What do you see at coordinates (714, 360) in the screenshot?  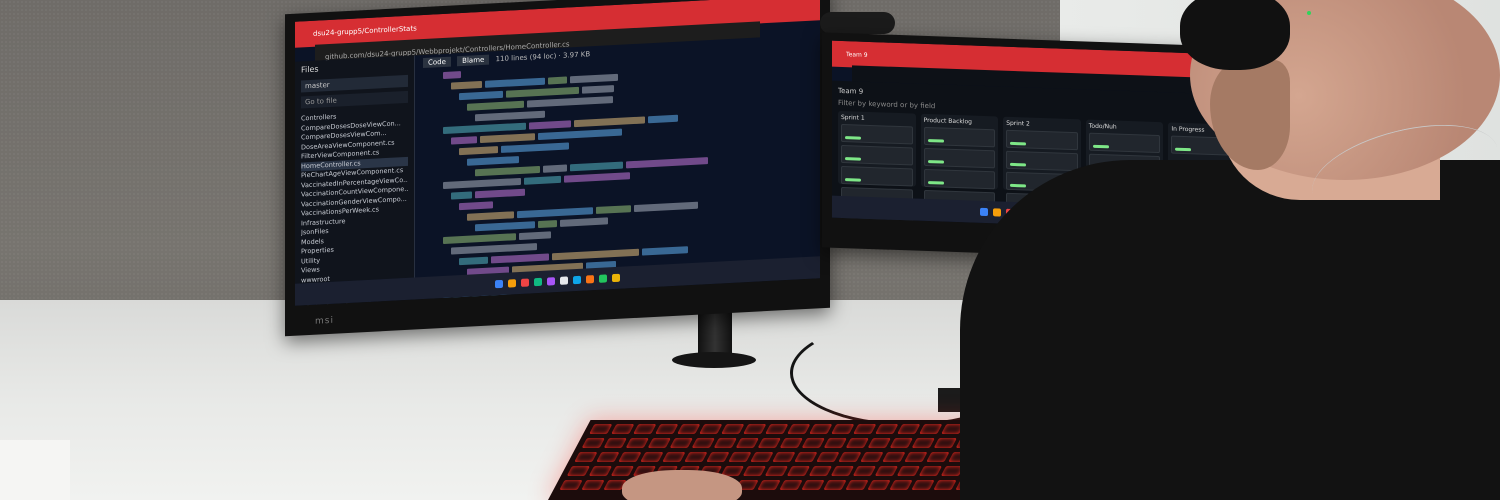 I see `monitor-stand-base` at bounding box center [714, 360].